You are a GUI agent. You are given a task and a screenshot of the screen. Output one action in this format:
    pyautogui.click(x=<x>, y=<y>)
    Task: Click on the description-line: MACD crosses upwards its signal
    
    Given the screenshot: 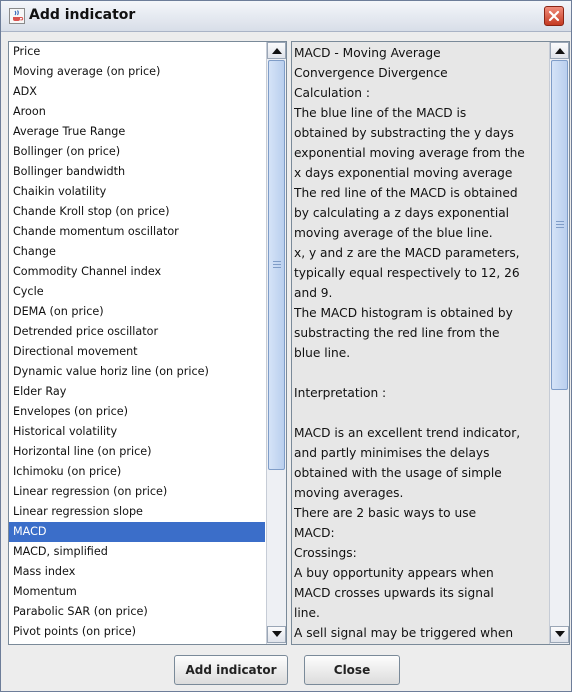 What is the action you would take?
    pyautogui.click(x=394, y=593)
    